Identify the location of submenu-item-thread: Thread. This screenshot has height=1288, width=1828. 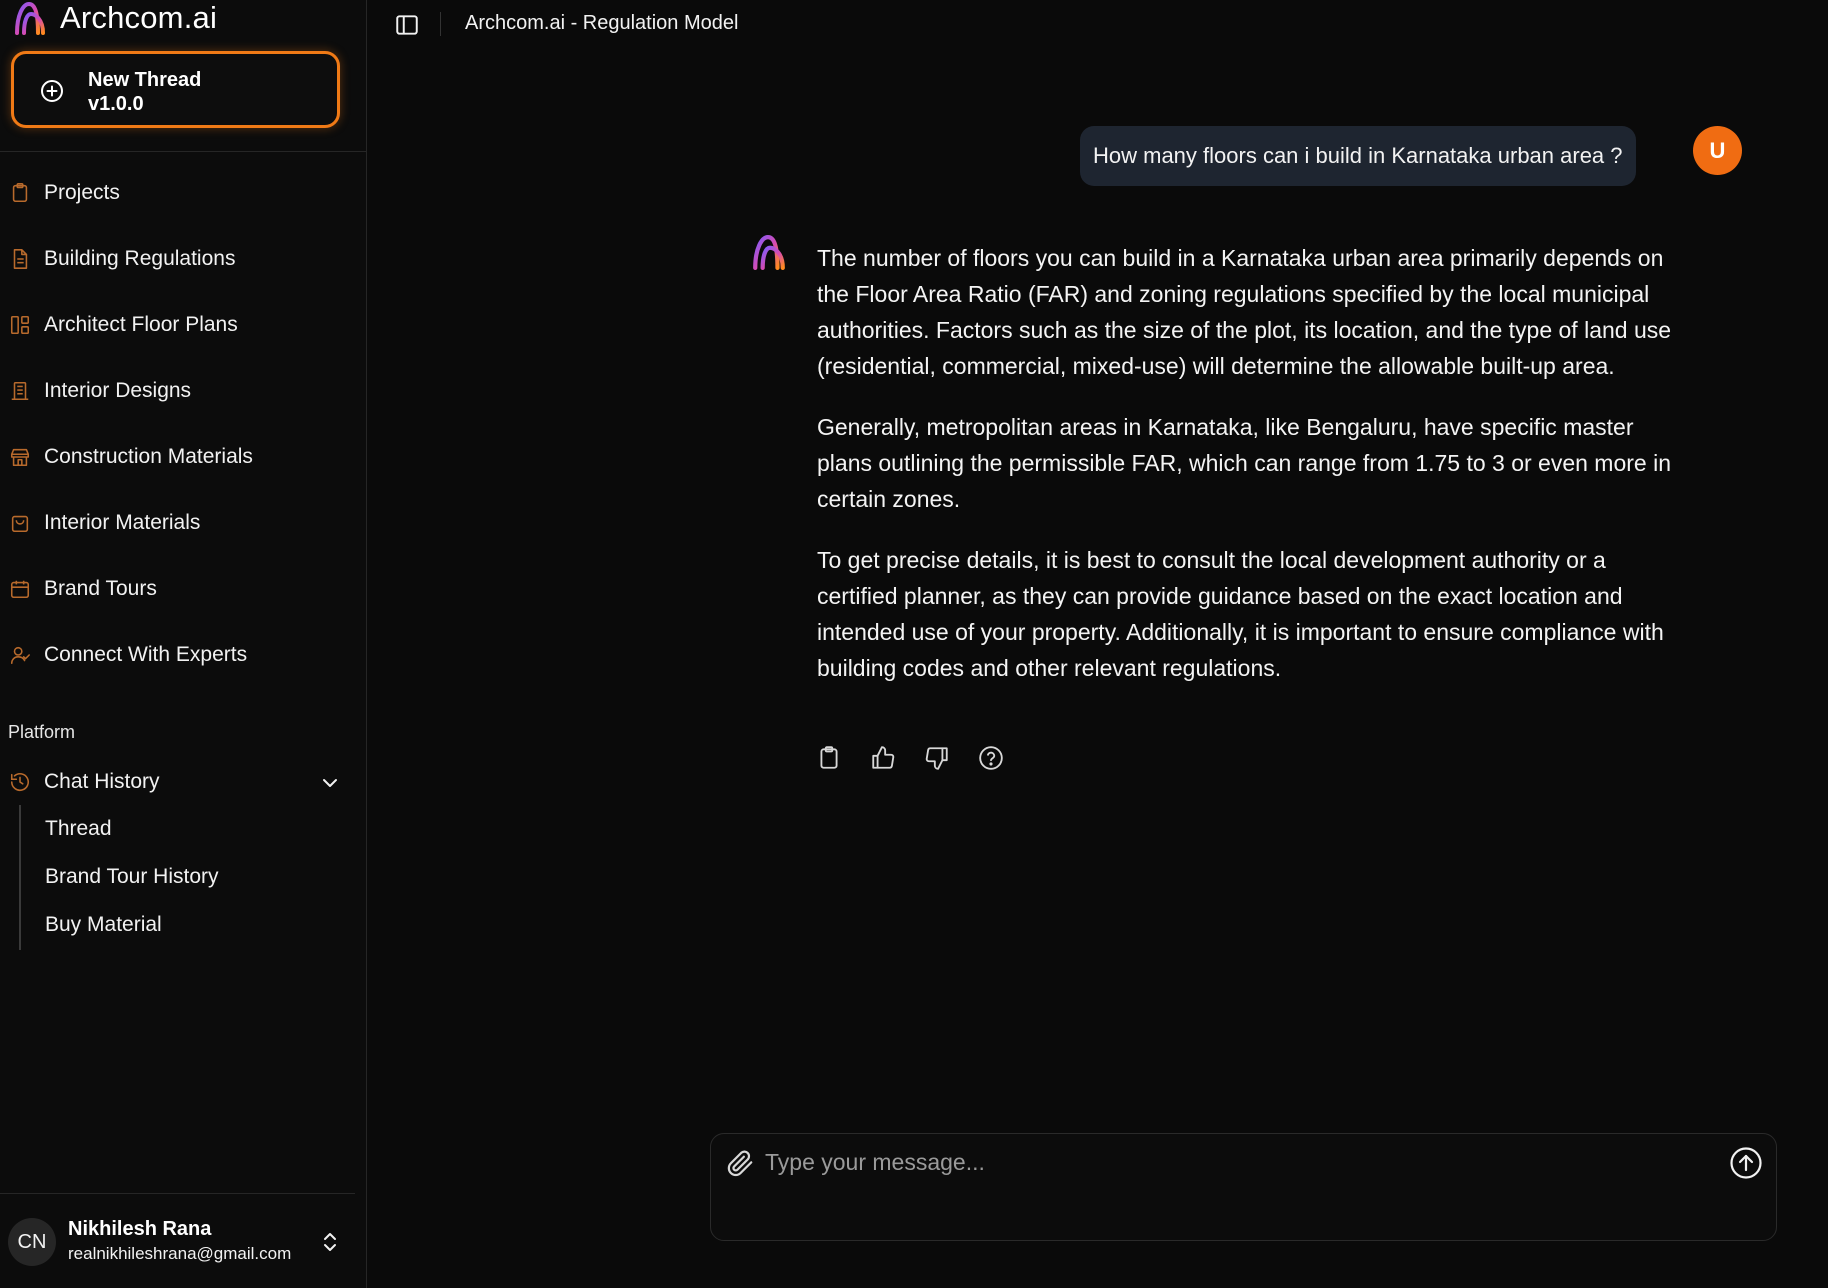
(78, 829).